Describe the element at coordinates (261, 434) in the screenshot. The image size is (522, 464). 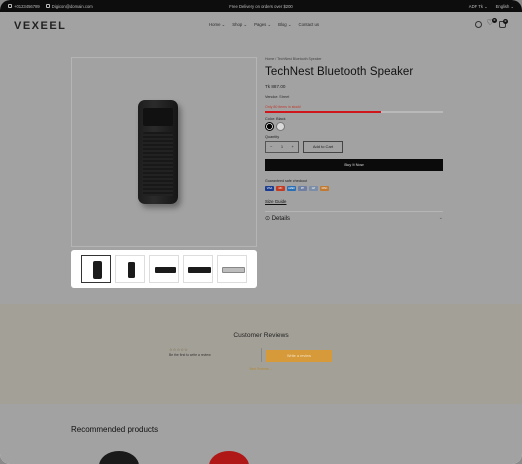
I see `recommended-section: Recommended products` at that location.